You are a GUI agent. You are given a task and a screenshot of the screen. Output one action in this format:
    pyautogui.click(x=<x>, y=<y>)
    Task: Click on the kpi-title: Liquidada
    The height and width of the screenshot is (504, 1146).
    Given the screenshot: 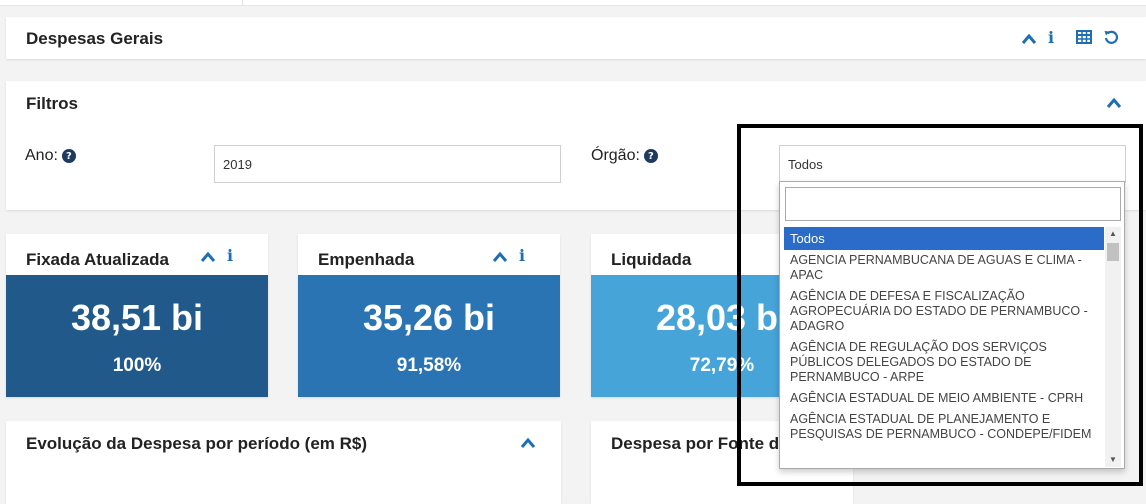 What is the action you would take?
    pyautogui.click(x=651, y=259)
    